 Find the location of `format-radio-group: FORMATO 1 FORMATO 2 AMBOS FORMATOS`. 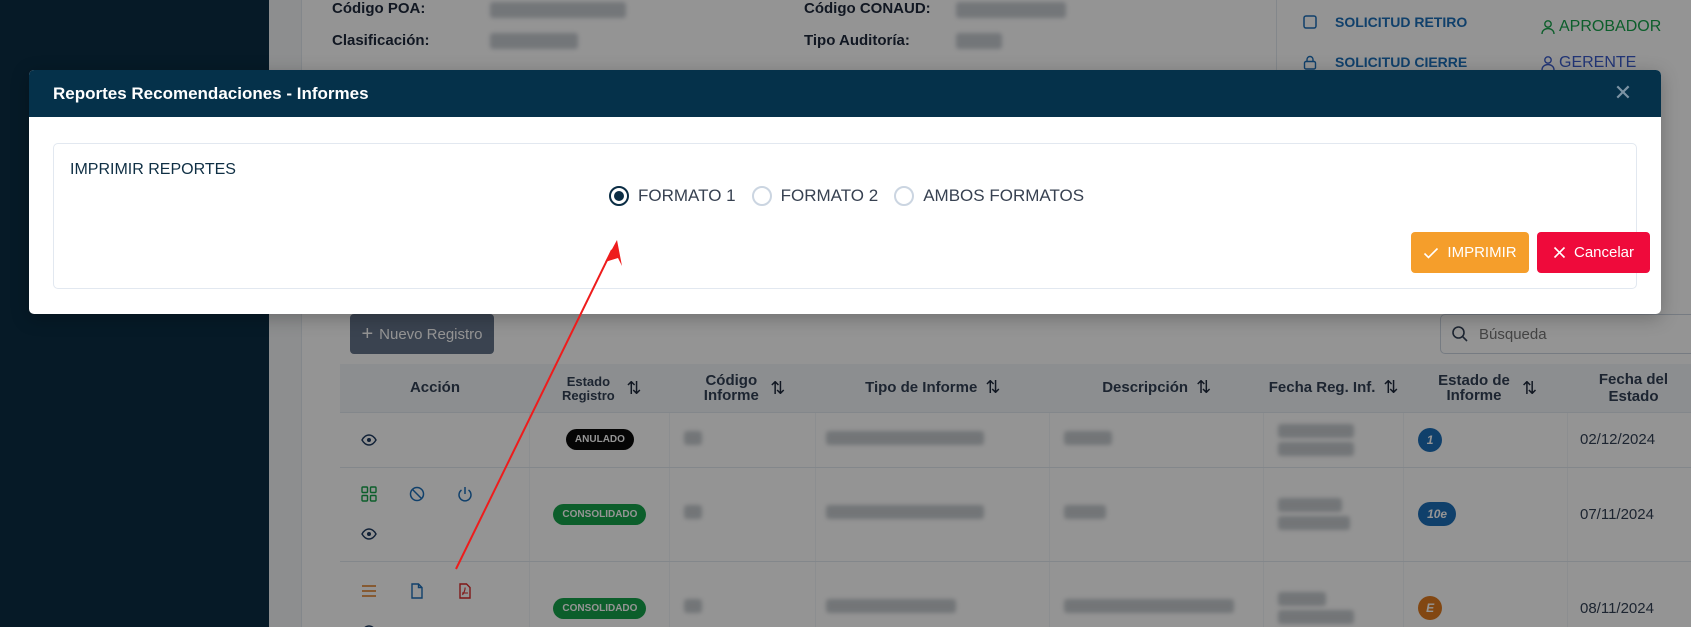

format-radio-group: FORMATO 1 FORMATO 2 AMBOS FORMATOS is located at coordinates (854, 196).